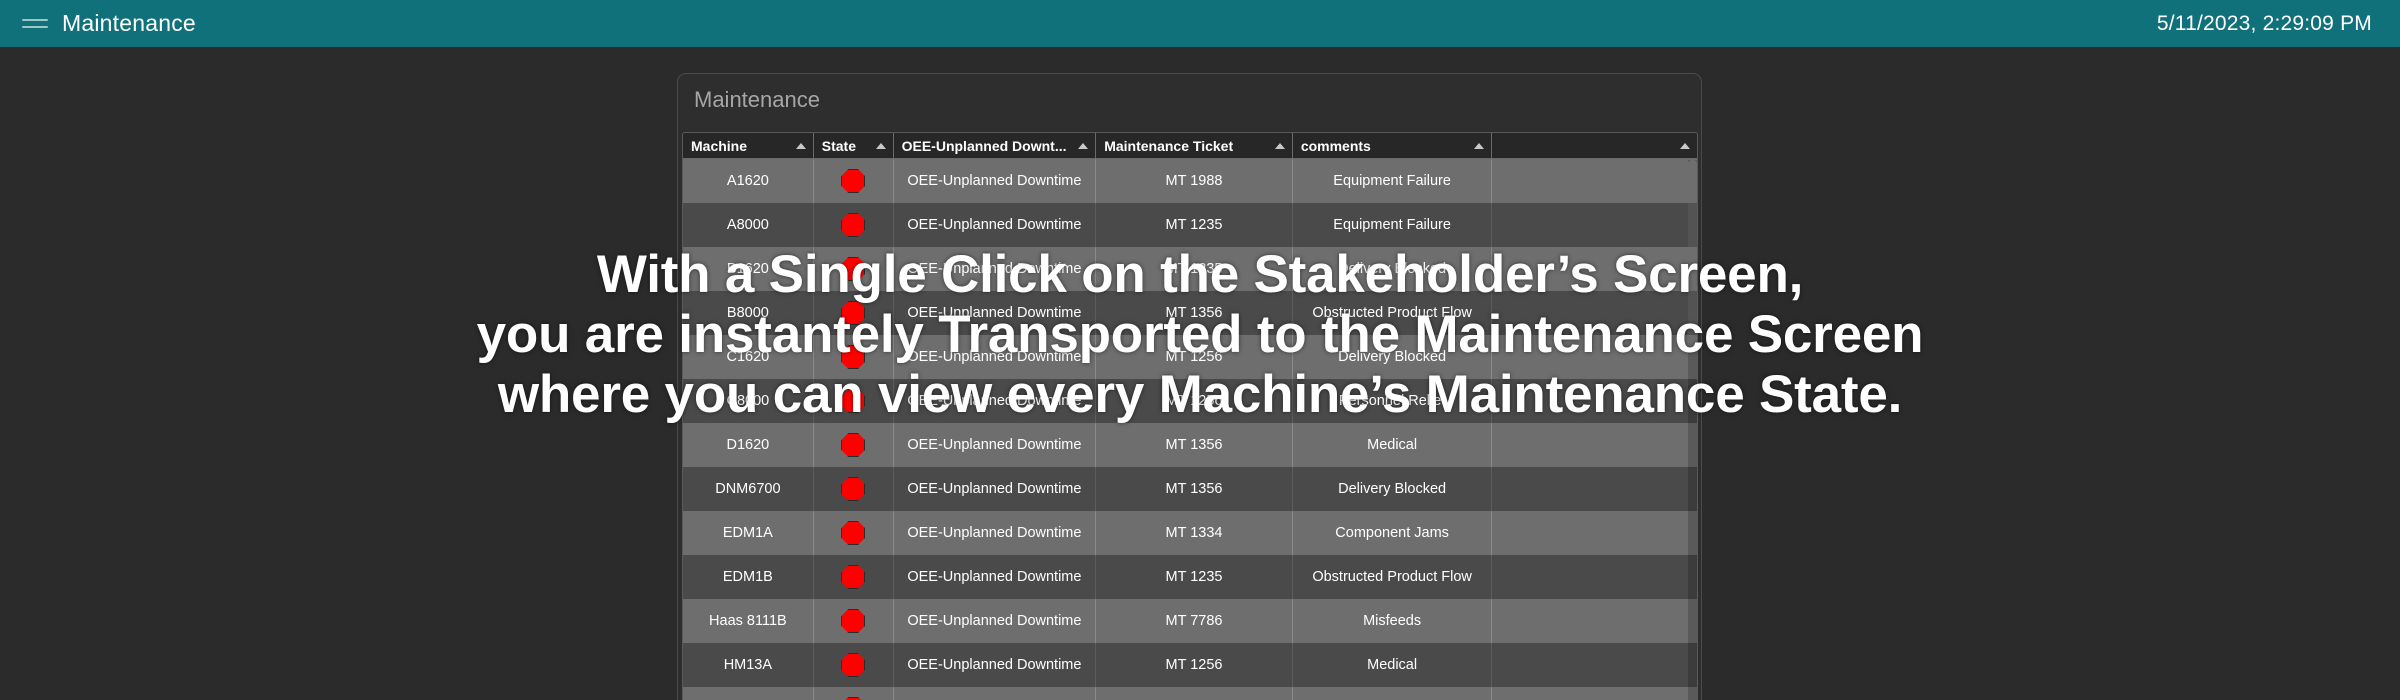 This screenshot has width=2400, height=700. Describe the element at coordinates (1194, 313) in the screenshot. I see `cell-ticket: MT 1356` at that location.